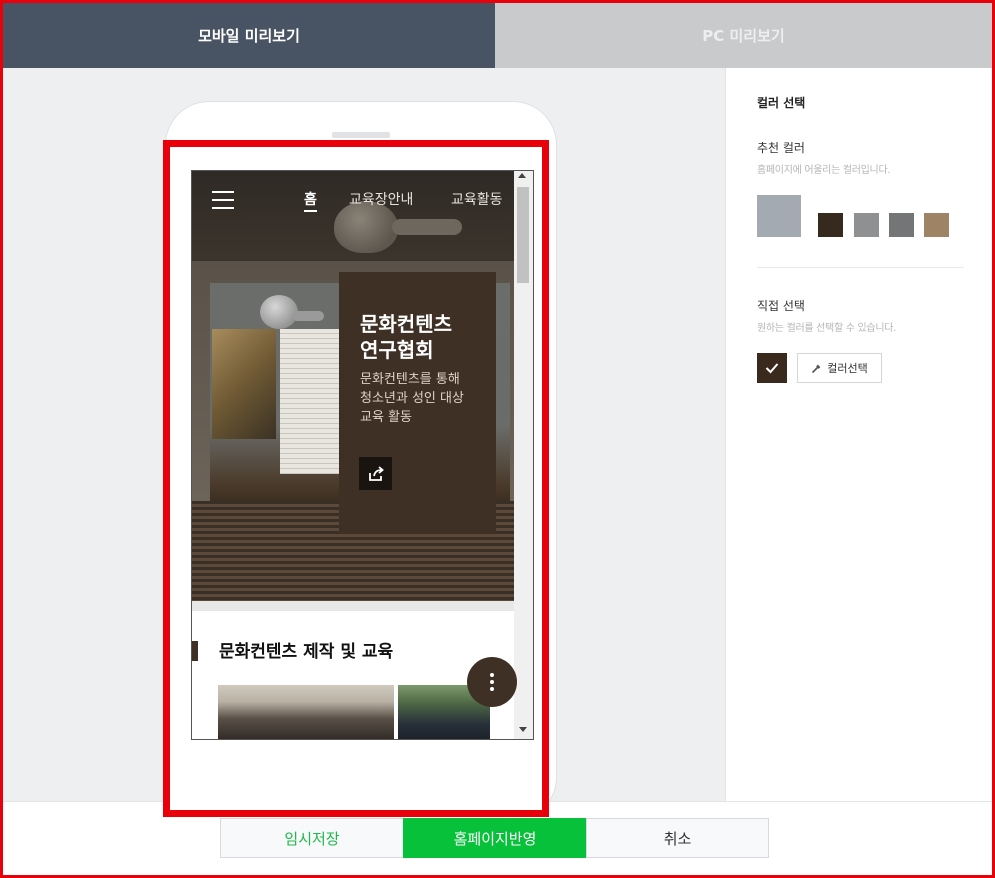 The image size is (995, 878). I want to click on hamburger-menu-icon, so click(223, 200).